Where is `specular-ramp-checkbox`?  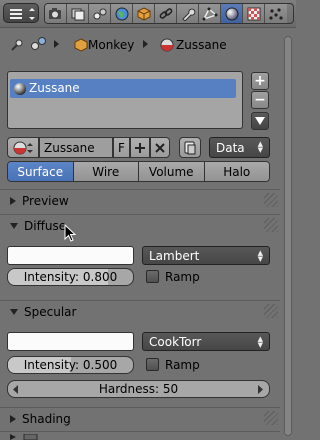
specular-ramp-checkbox is located at coordinates (152, 364).